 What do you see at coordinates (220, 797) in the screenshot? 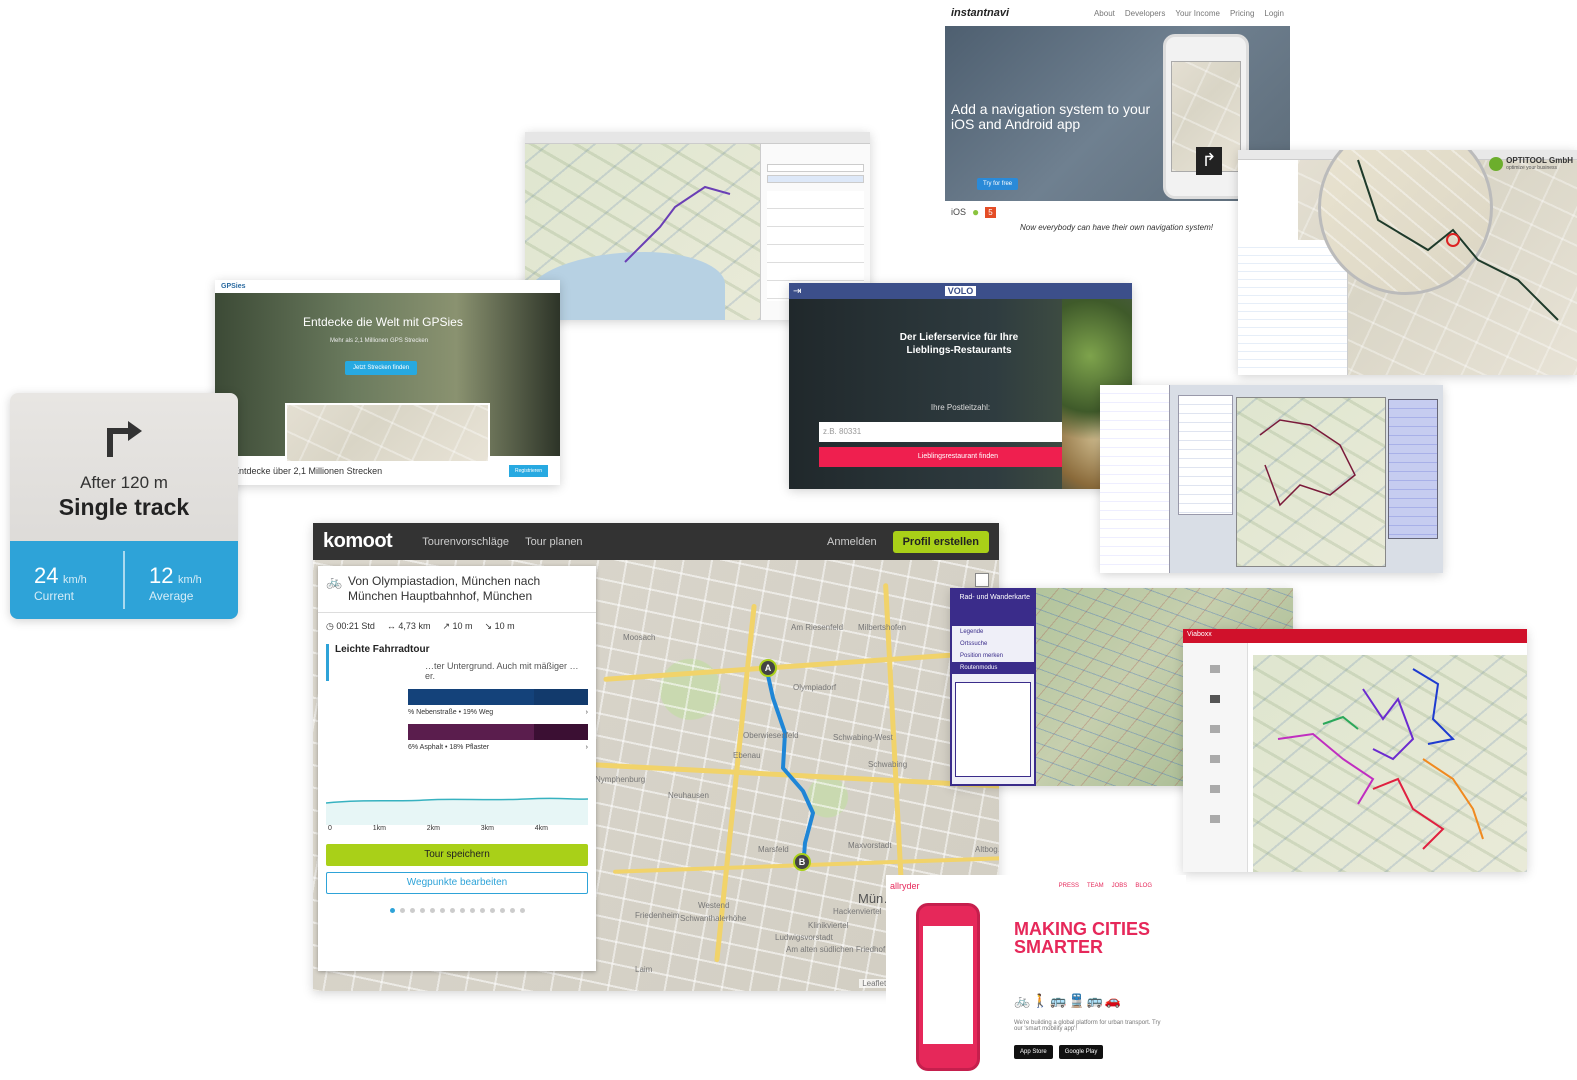
I see `poi-popup` at bounding box center [220, 797].